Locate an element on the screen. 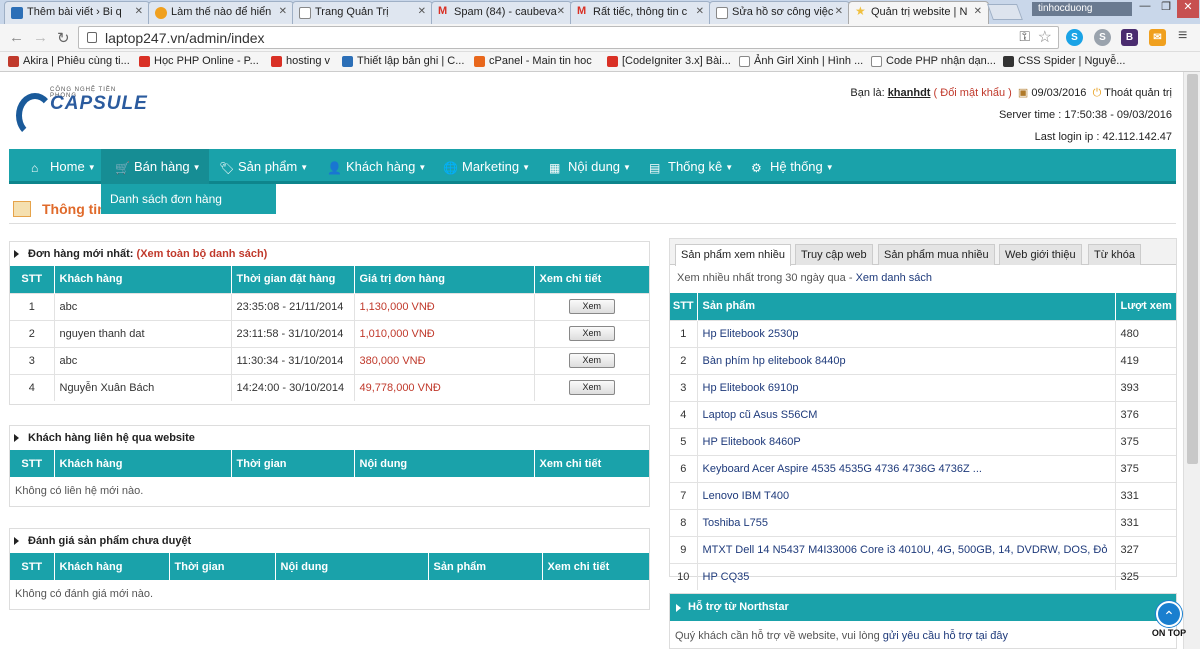  nav-san-pham: 🏷 Sản phẩm ▼ is located at coordinates (270, 166).